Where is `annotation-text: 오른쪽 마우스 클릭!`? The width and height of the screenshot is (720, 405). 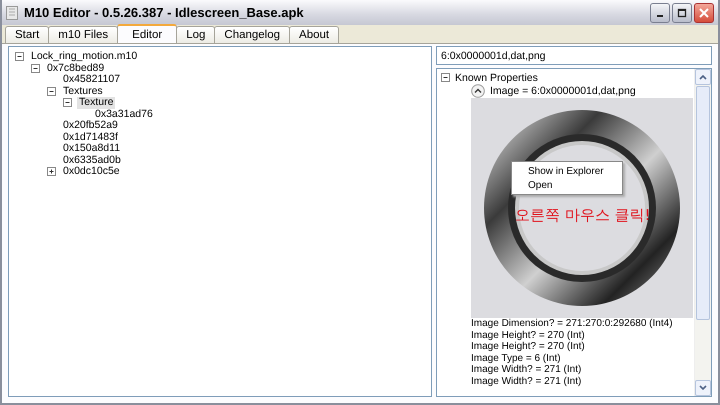
annotation-text: 오른쪽 마우스 클릭! is located at coordinates (583, 215).